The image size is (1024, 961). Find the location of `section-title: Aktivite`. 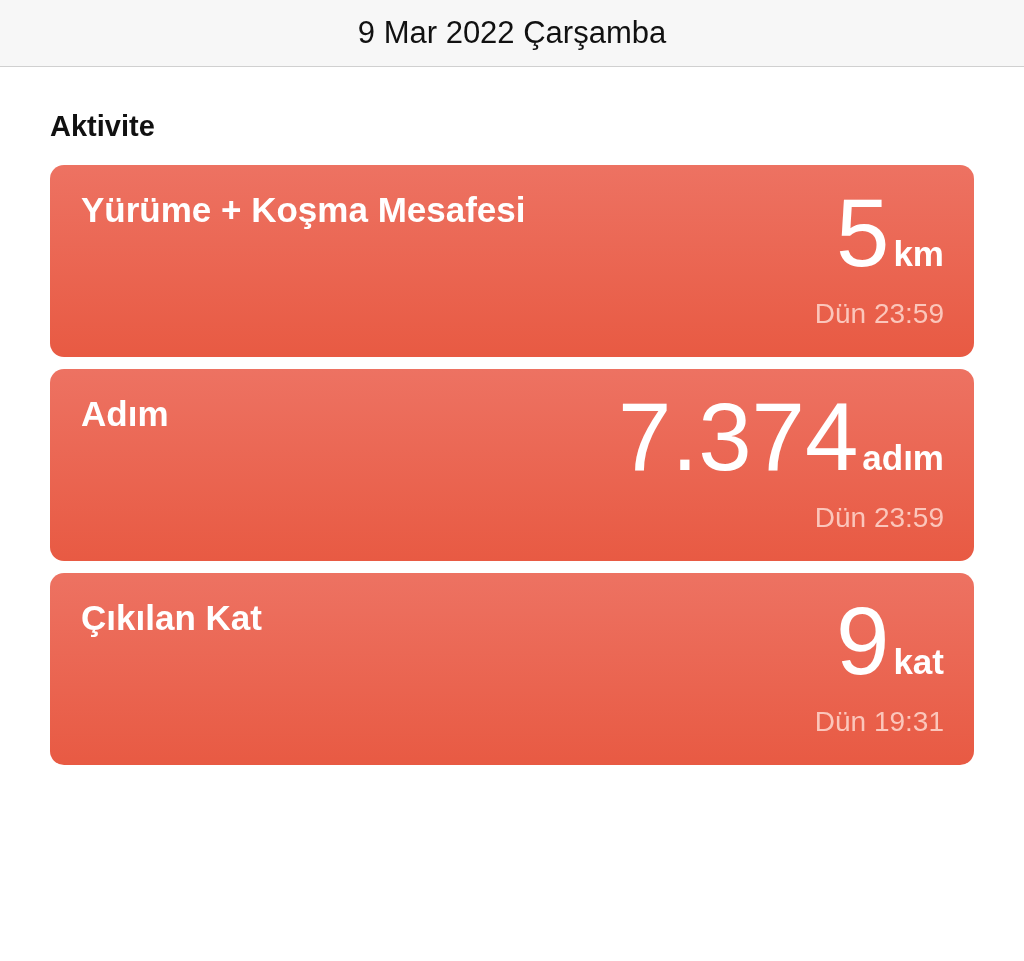

section-title: Aktivite is located at coordinates (103, 126).